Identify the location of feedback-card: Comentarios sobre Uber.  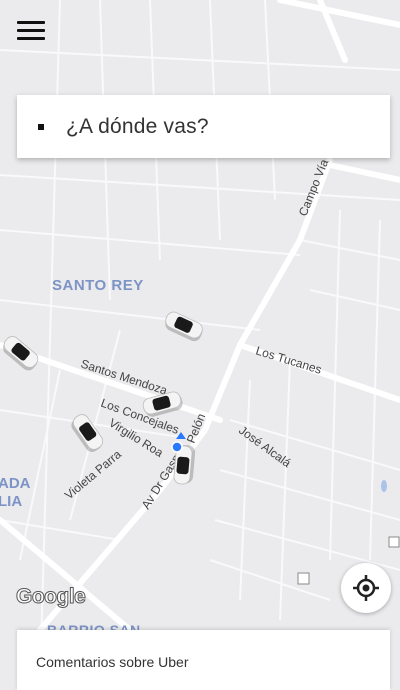
(203, 660).